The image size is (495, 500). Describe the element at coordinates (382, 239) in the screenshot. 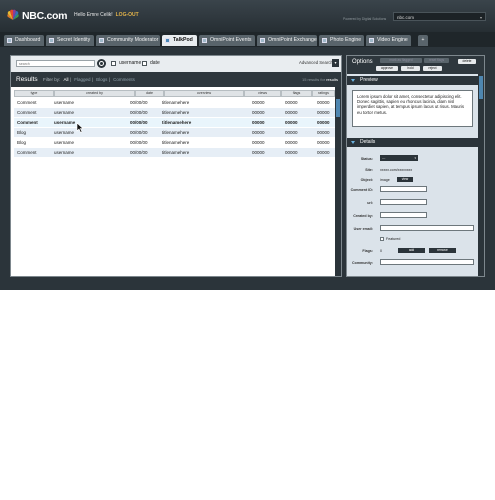

I see `featured-checkbox` at that location.